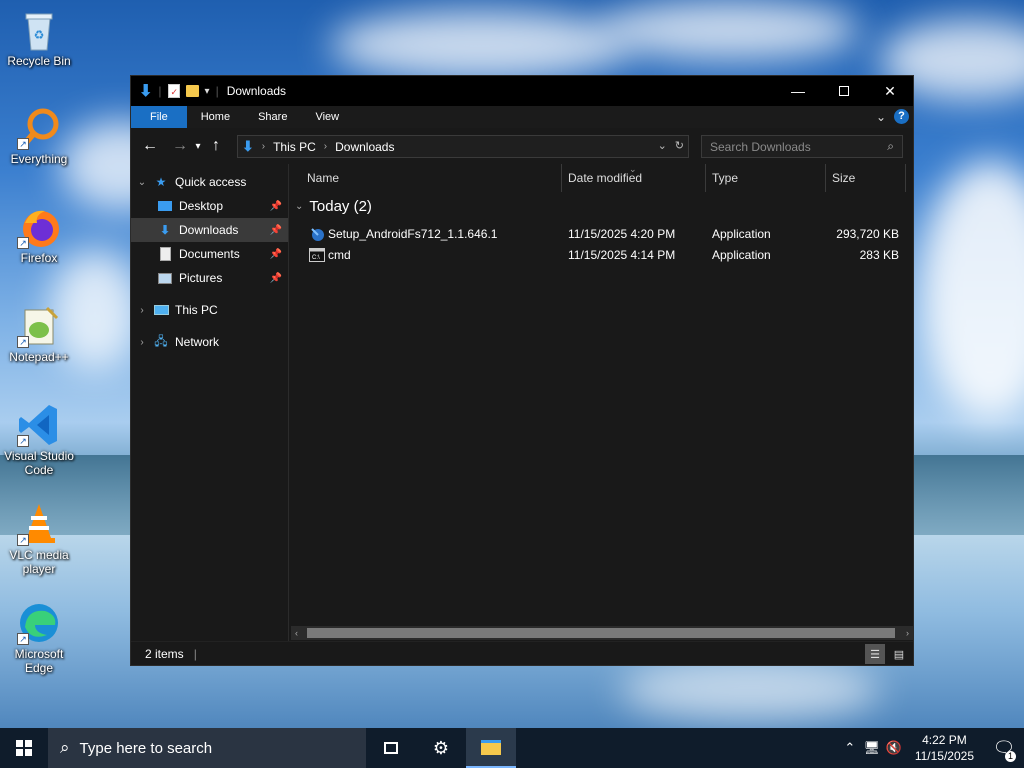 Image resolution: width=1024 pixels, height=768 pixels. Describe the element at coordinates (1004, 748) in the screenshot. I see `notifications-button: 🗨 1` at that location.